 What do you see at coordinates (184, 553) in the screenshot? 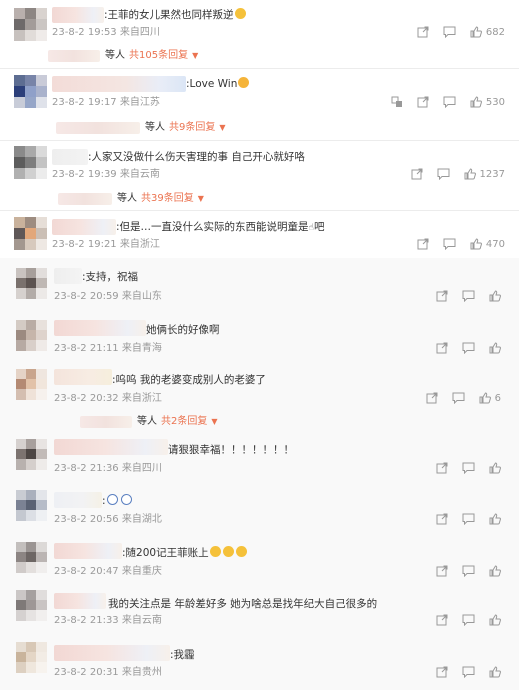
I see `comment-text: :随200记王菲账上` at bounding box center [184, 553].